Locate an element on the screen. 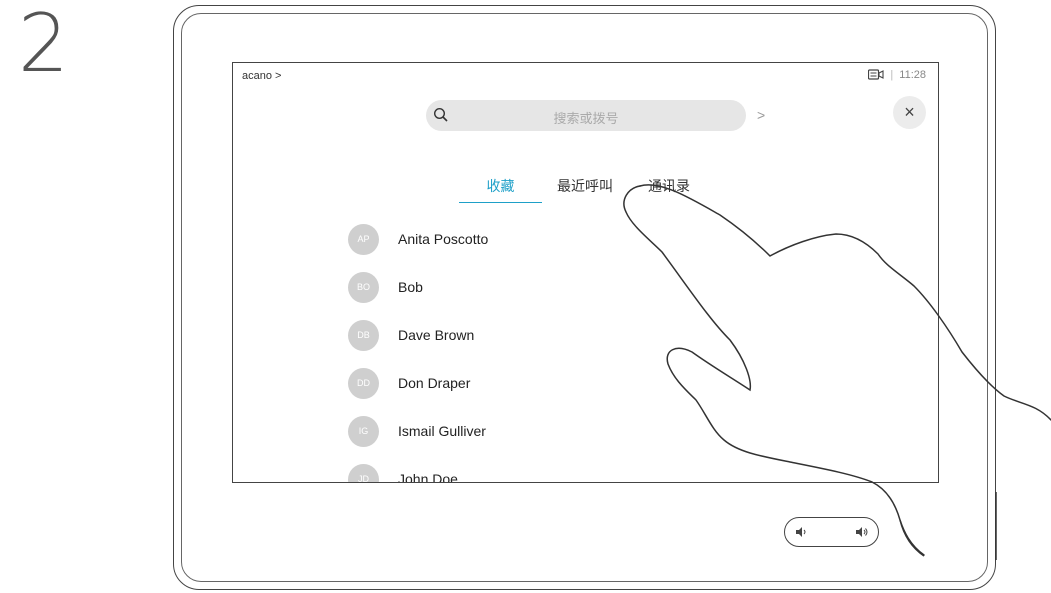 The height and width of the screenshot is (593, 1051). contact-row: JD John Doe is located at coordinates (403, 473).